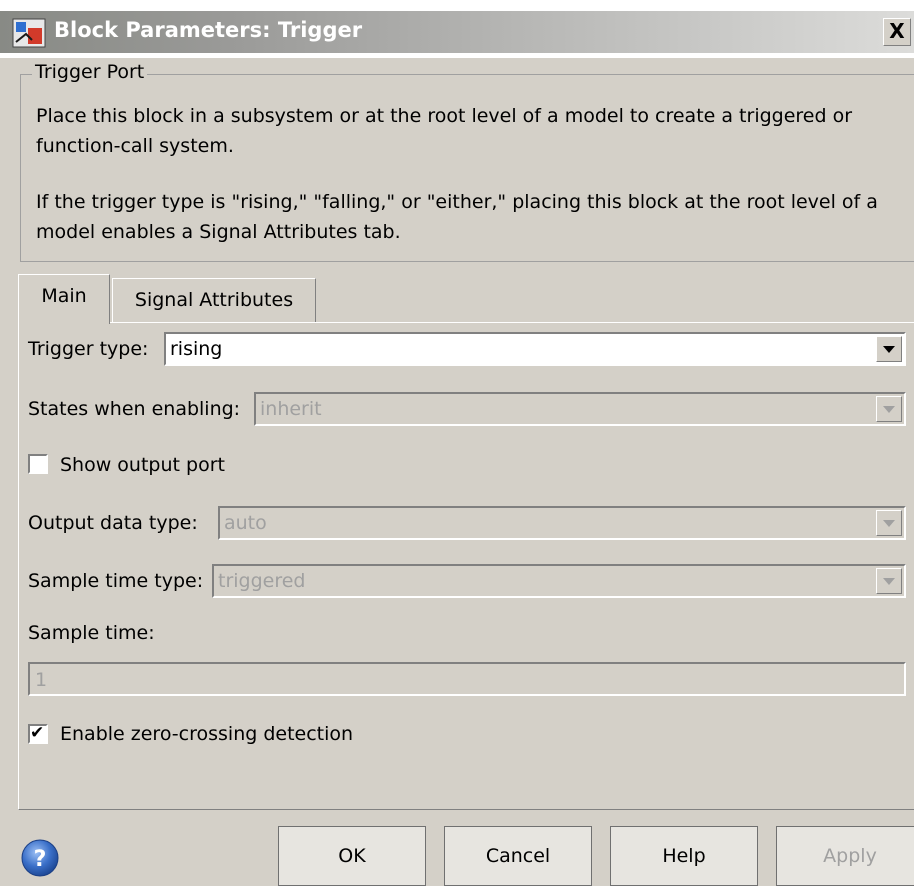  What do you see at coordinates (91, 633) in the screenshot?
I see `sample-time-label: Sample time:` at bounding box center [91, 633].